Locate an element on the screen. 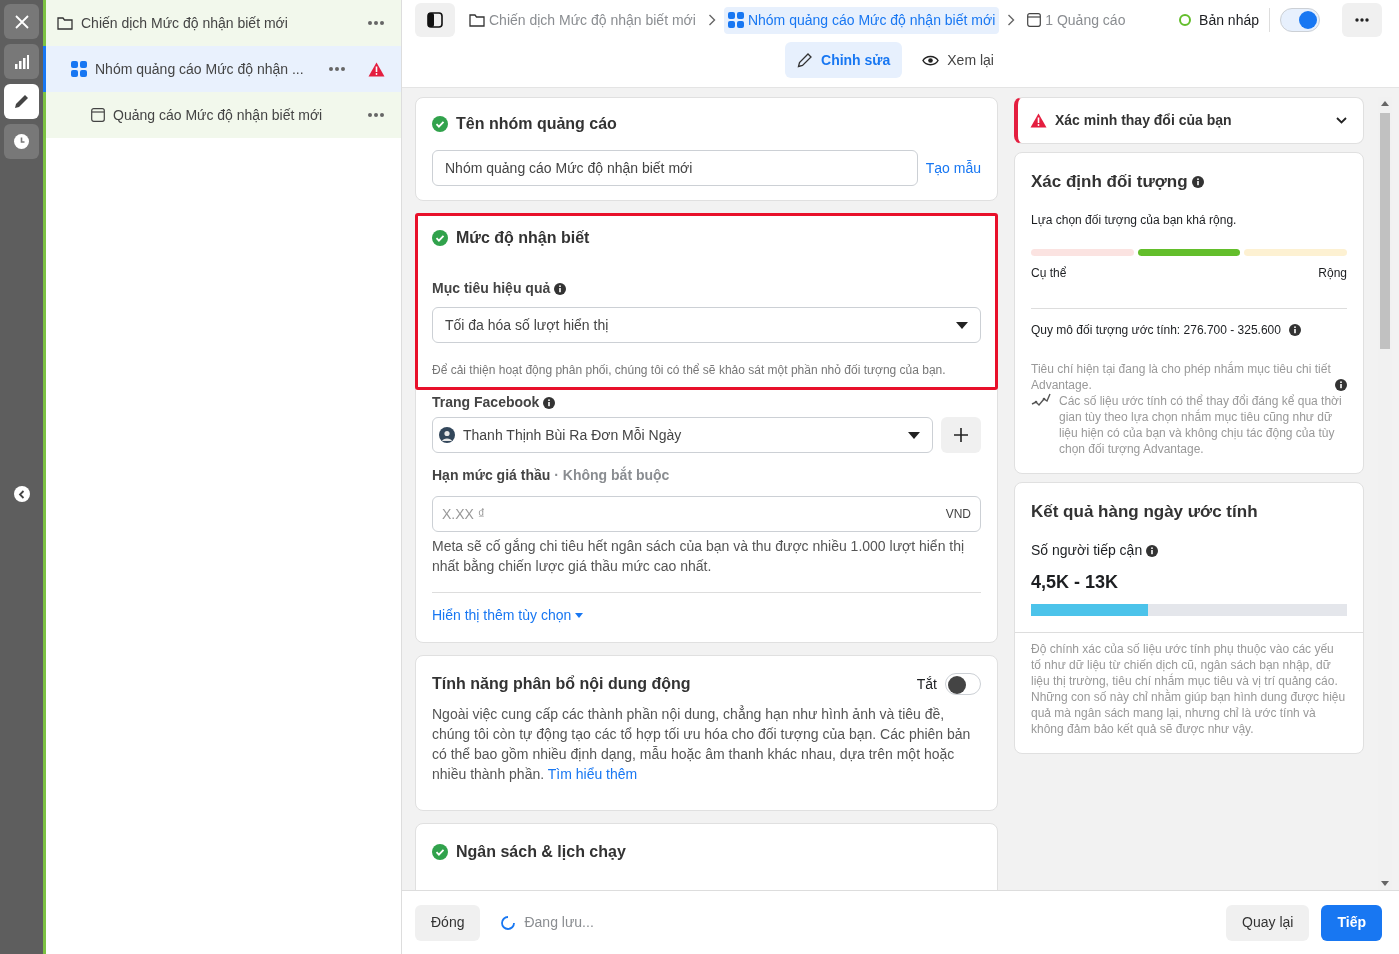 Image resolution: width=1399 pixels, height=954 pixels. plus-icon is located at coordinates (961, 435).